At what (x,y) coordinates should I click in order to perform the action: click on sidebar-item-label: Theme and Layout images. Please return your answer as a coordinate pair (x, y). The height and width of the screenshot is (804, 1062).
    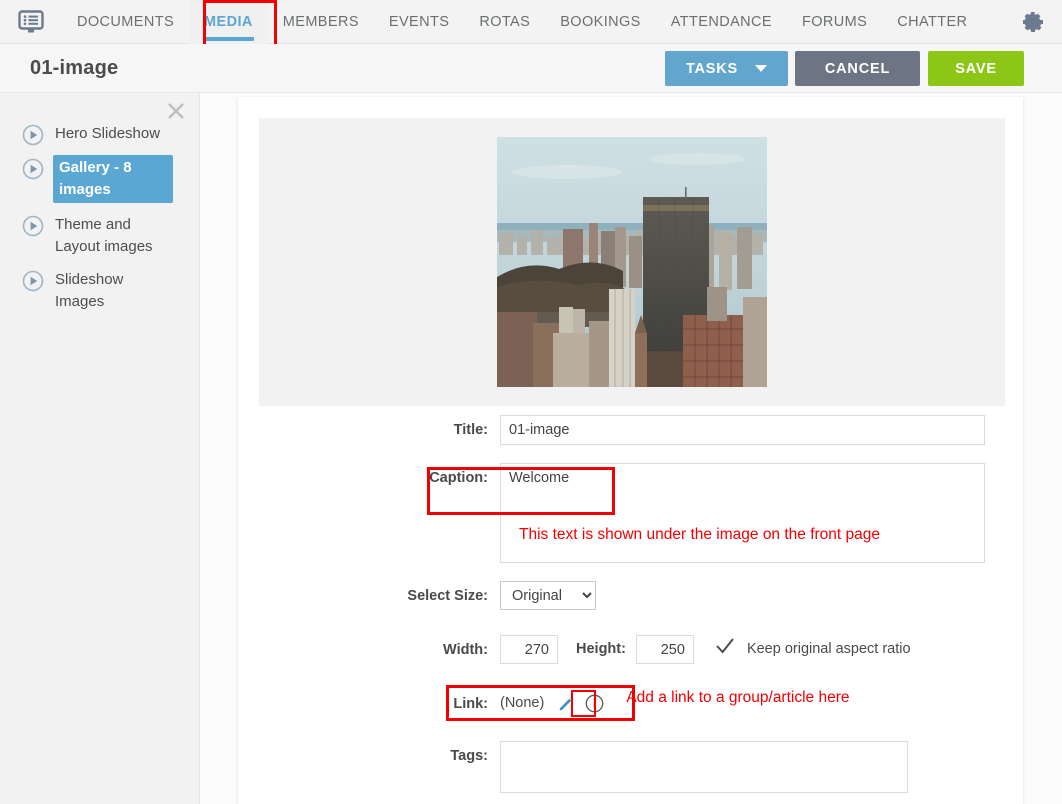
    Looking at the image, I should click on (104, 235).